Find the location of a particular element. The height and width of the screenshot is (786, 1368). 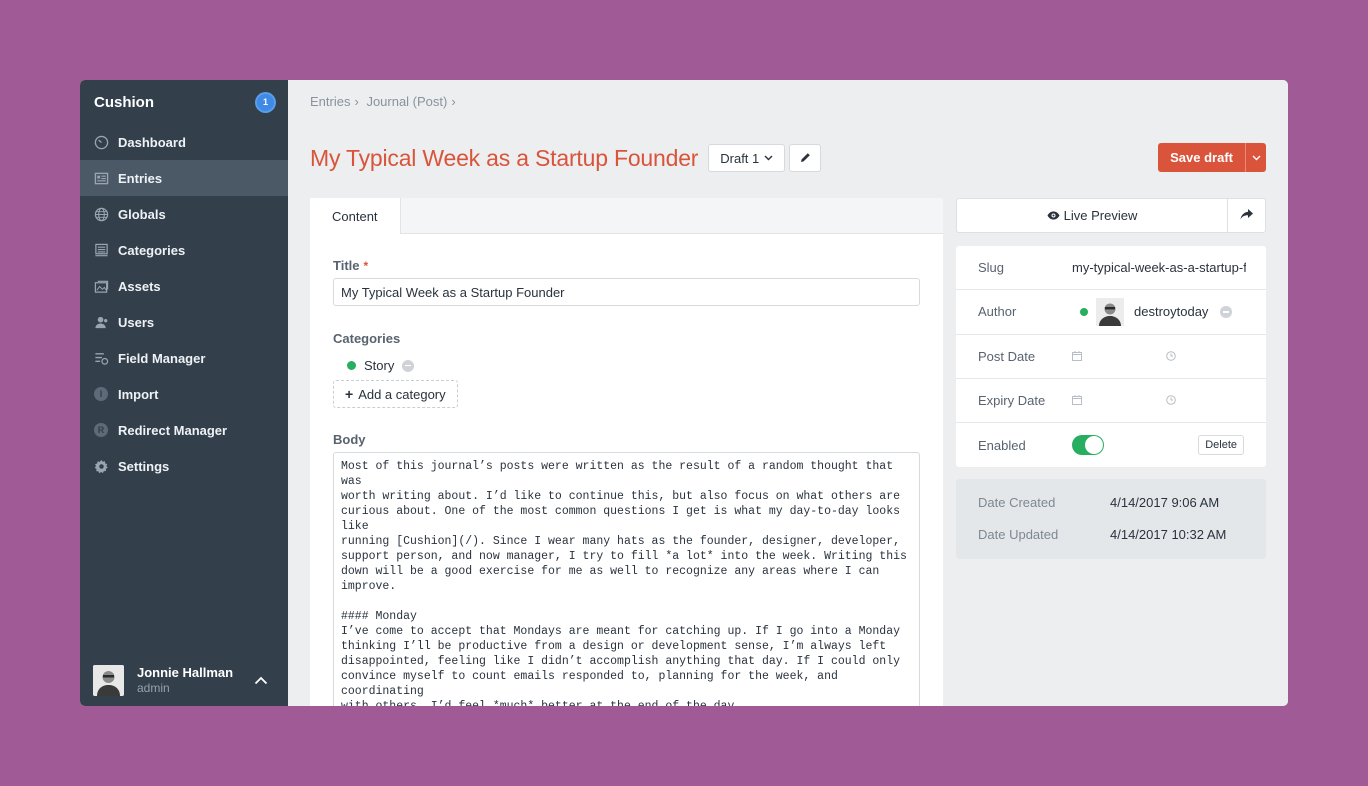

draft-select-button: Draft 1 is located at coordinates (747, 158).